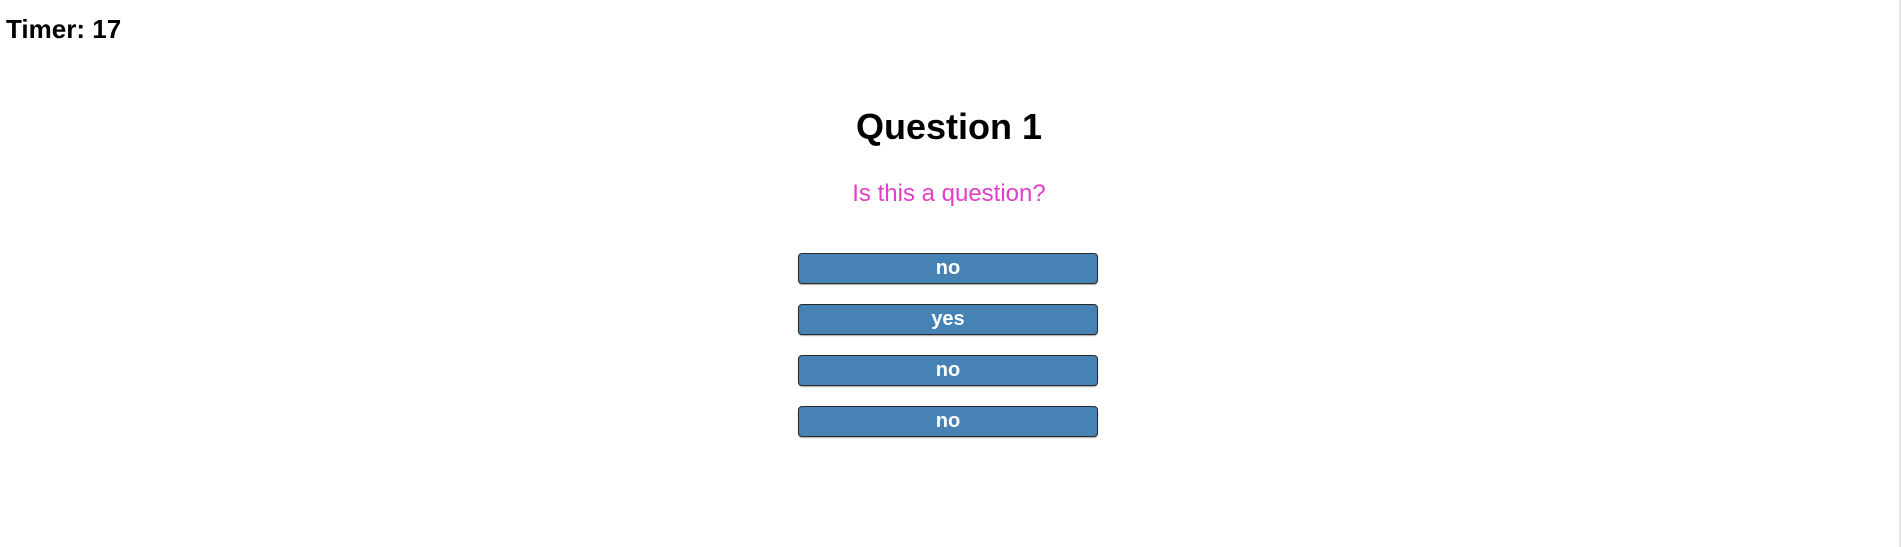  I want to click on timer-display: Timer: 17, so click(63, 29).